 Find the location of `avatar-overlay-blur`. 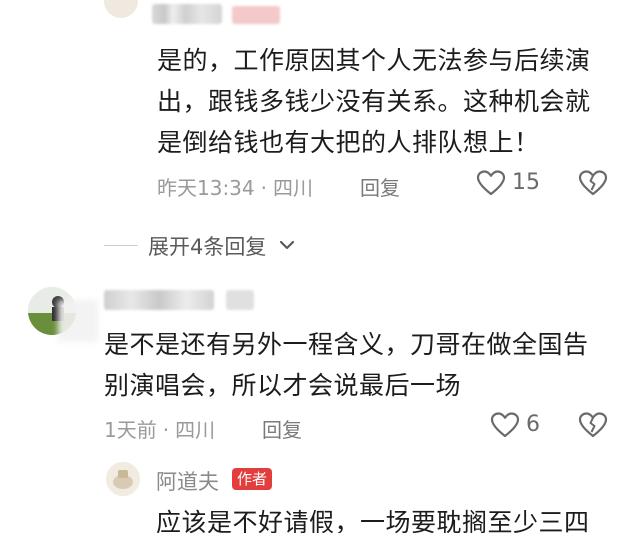

avatar-overlay-blur is located at coordinates (78, 321).